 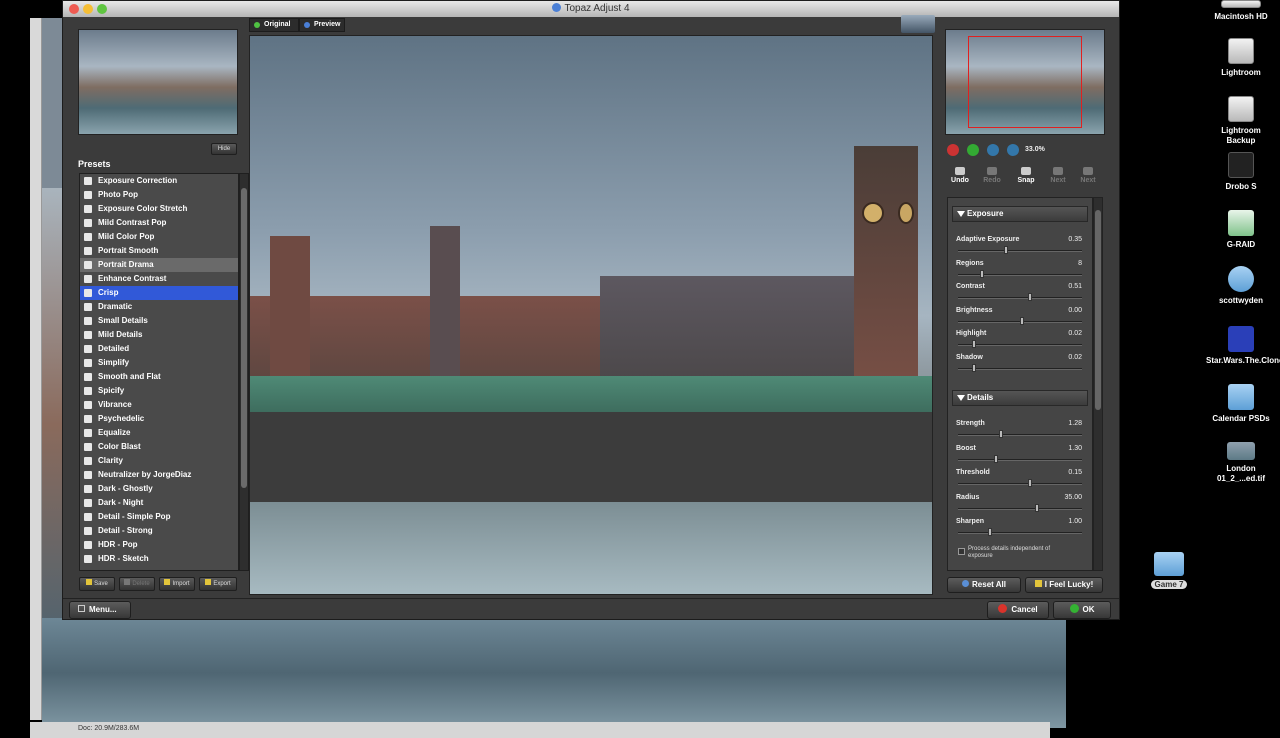 I want to click on ok-button: OK, so click(x=1082, y=610).